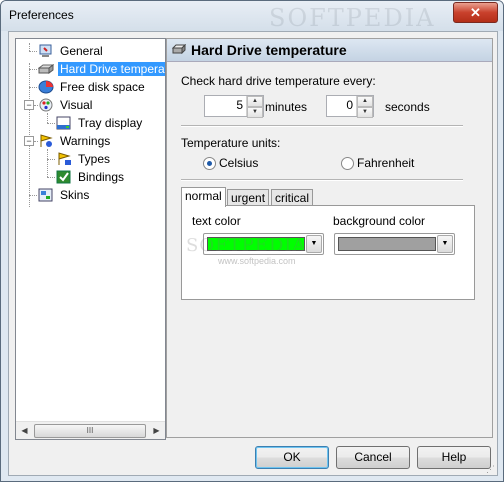  I want to click on minutes-spin-buttons: ▲ ▼, so click(254, 107).